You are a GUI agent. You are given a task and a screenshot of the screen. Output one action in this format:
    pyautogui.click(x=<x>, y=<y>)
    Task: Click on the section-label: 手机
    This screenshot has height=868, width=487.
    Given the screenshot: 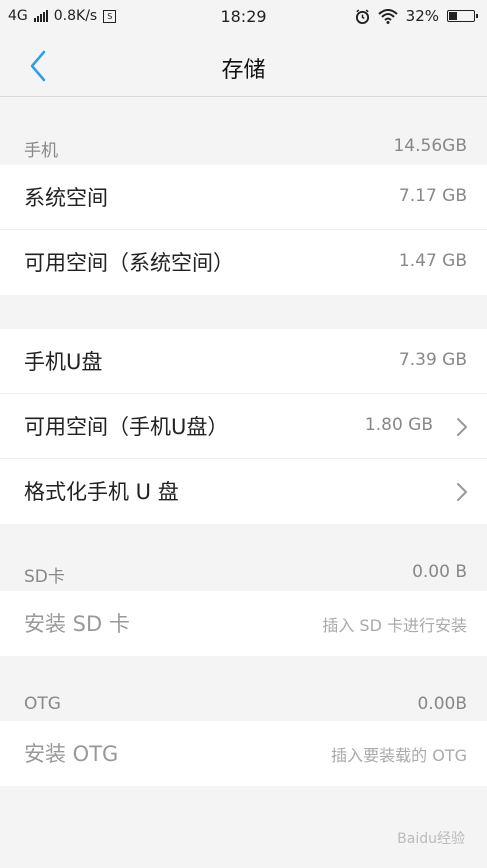 What is the action you would take?
    pyautogui.click(x=41, y=151)
    